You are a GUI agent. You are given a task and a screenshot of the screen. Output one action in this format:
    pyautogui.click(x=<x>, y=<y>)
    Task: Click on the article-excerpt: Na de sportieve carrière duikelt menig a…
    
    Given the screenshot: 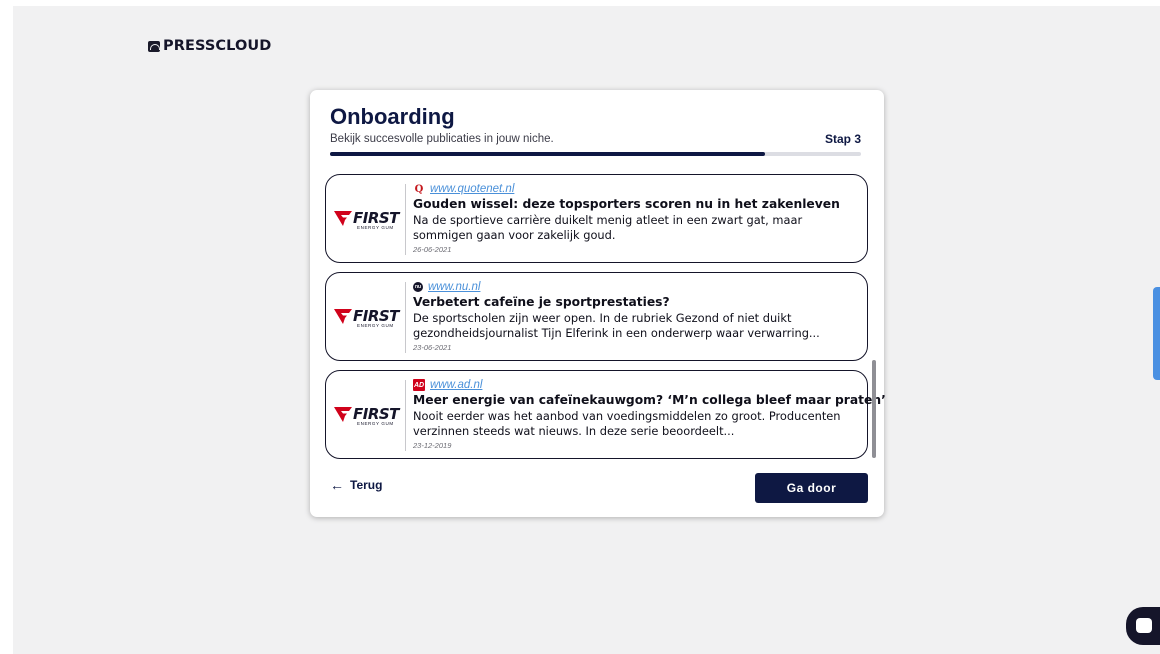 What is the action you would take?
    pyautogui.click(x=608, y=227)
    